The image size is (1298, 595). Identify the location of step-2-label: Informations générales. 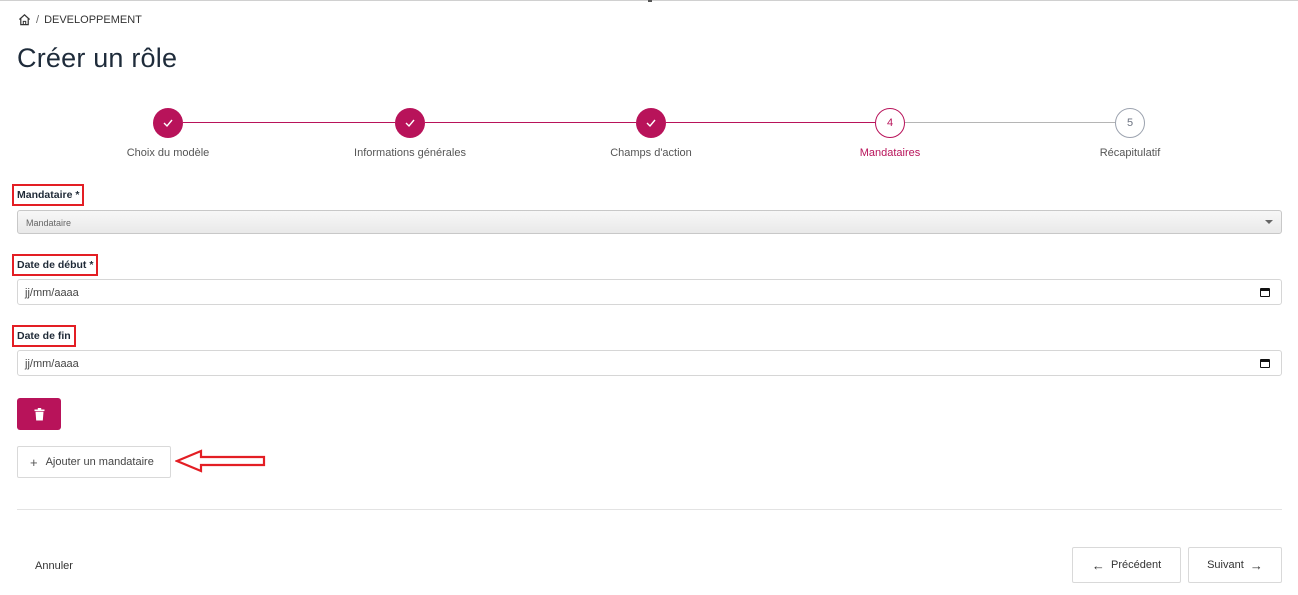
(410, 153).